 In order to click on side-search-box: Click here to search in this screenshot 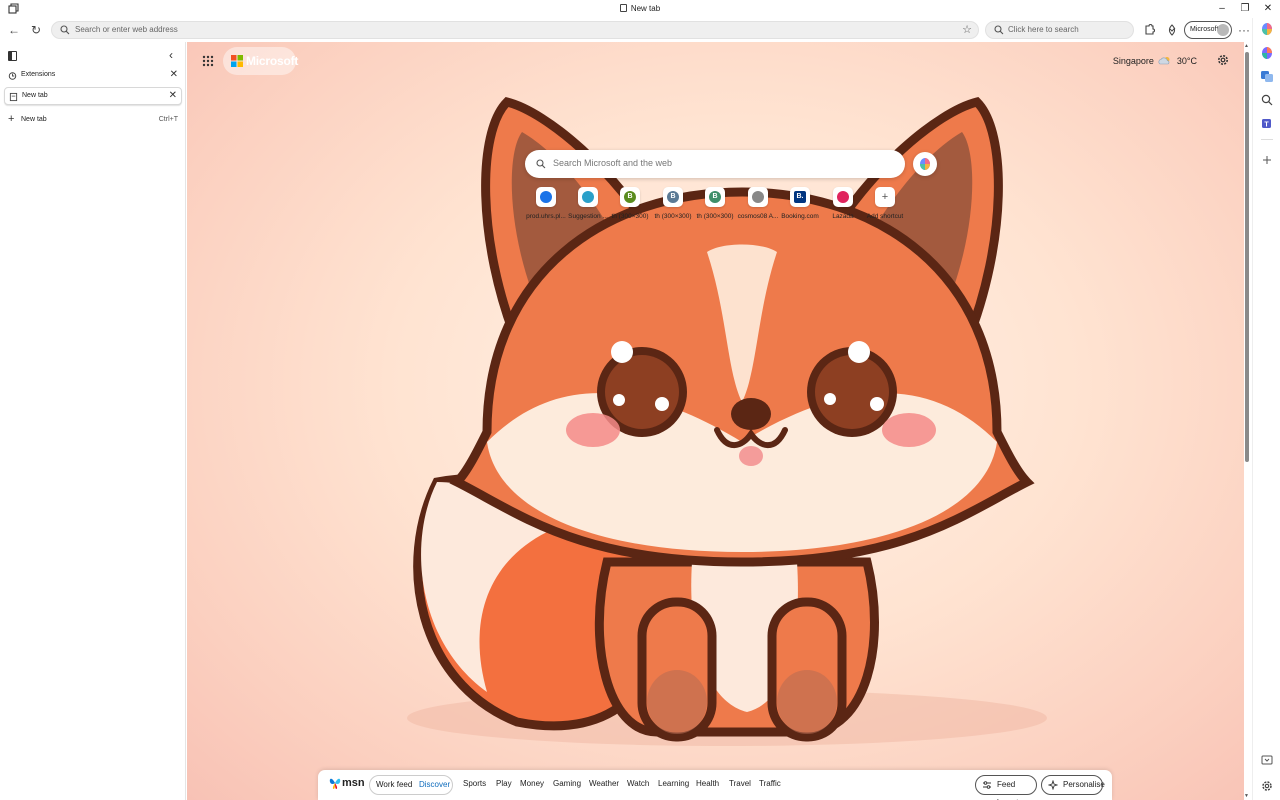, I will do `click(1059, 30)`.